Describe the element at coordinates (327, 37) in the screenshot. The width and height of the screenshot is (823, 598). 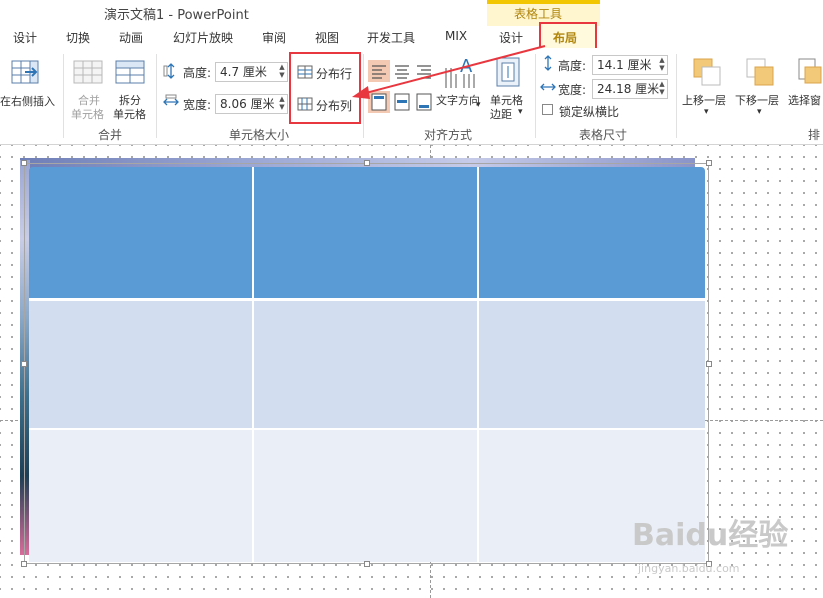
I see `tab-view: 视图` at that location.